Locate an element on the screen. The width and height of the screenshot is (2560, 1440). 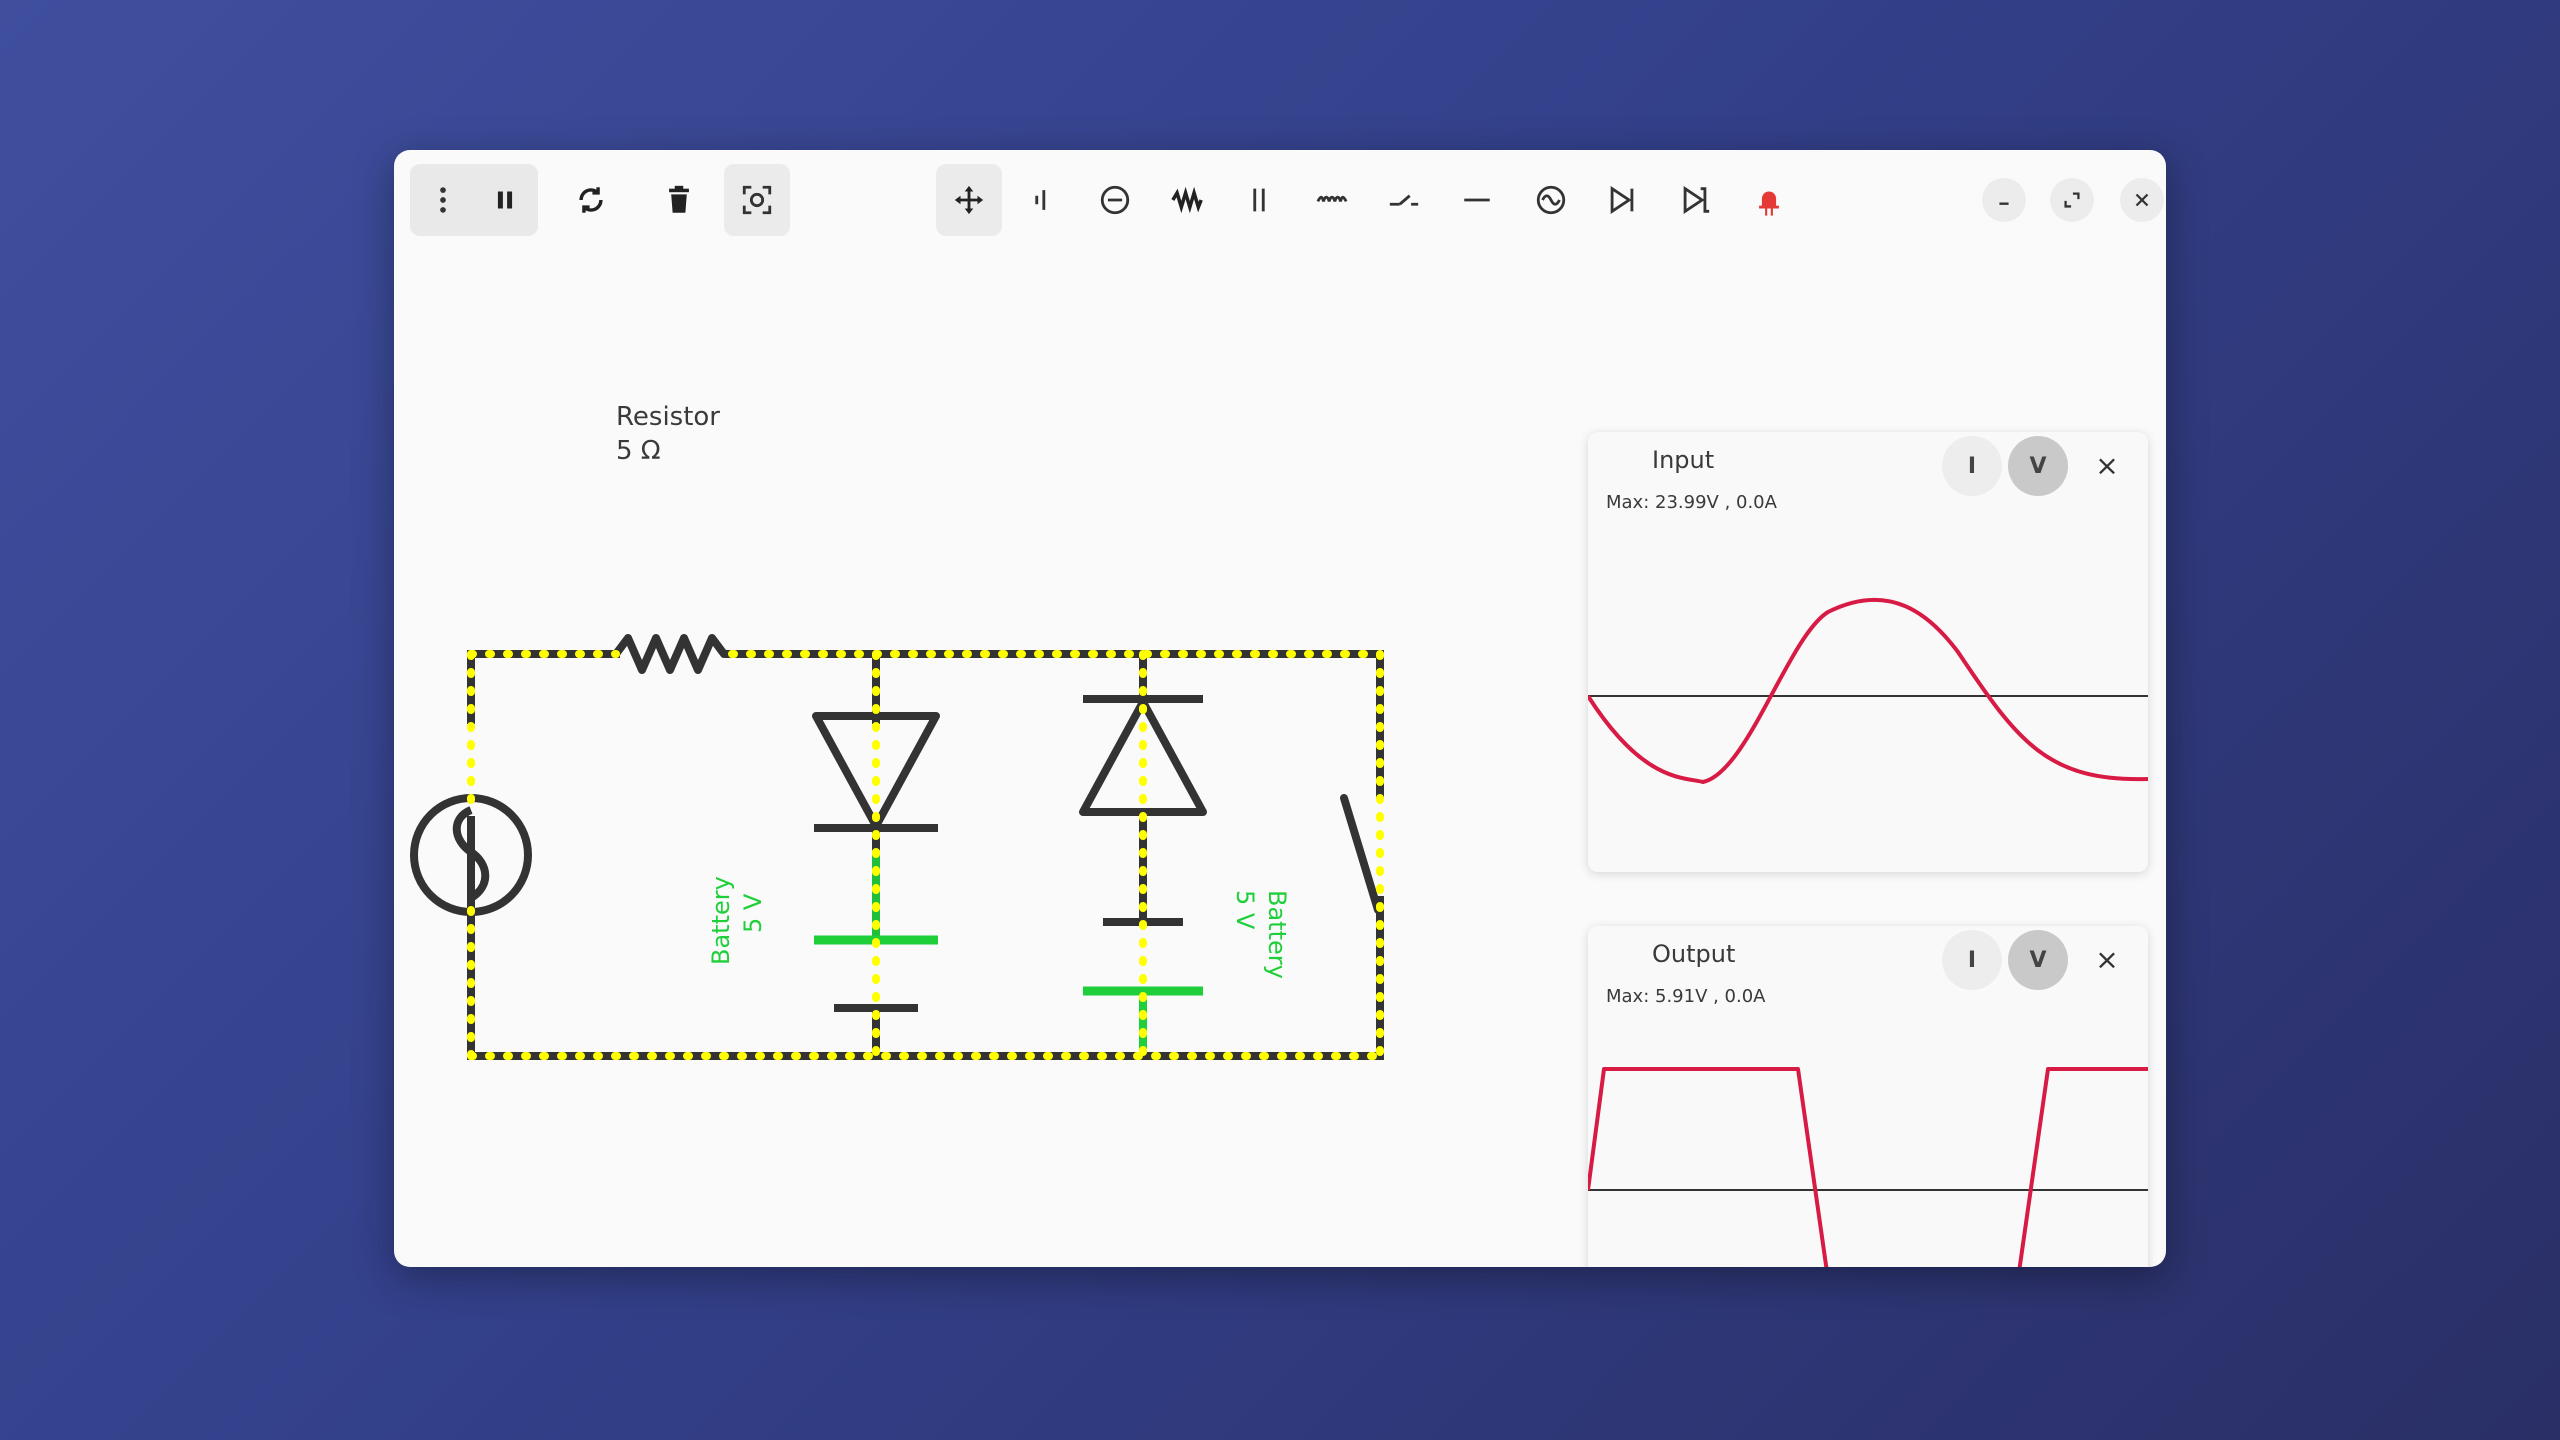
output-scope-title: Output is located at coordinates (1694, 954).